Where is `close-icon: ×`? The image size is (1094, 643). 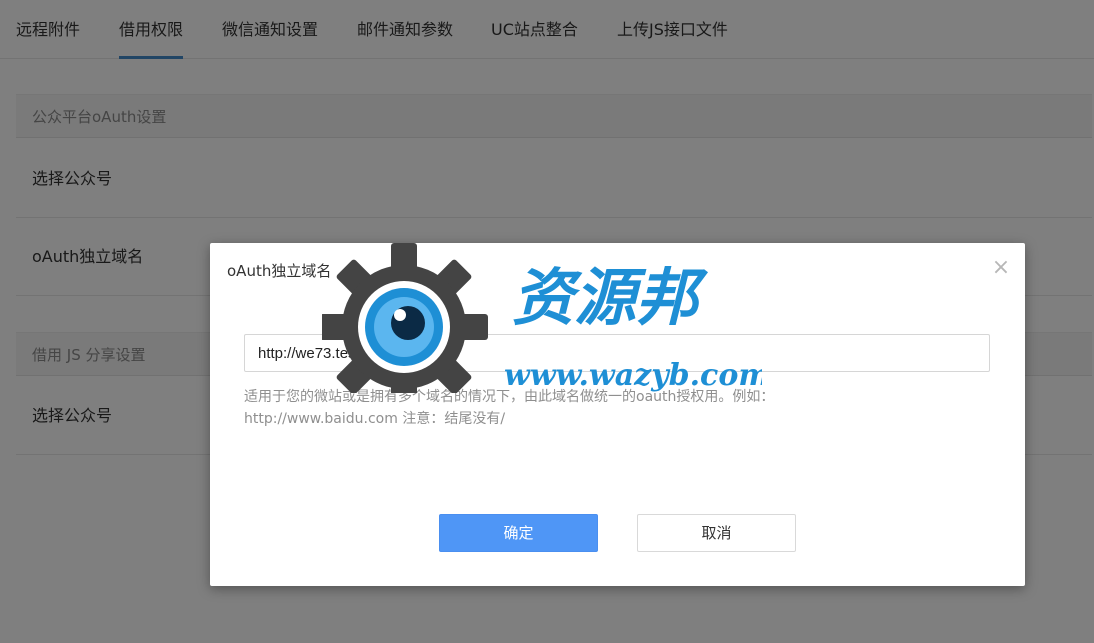
close-icon: × is located at coordinates (1001, 268).